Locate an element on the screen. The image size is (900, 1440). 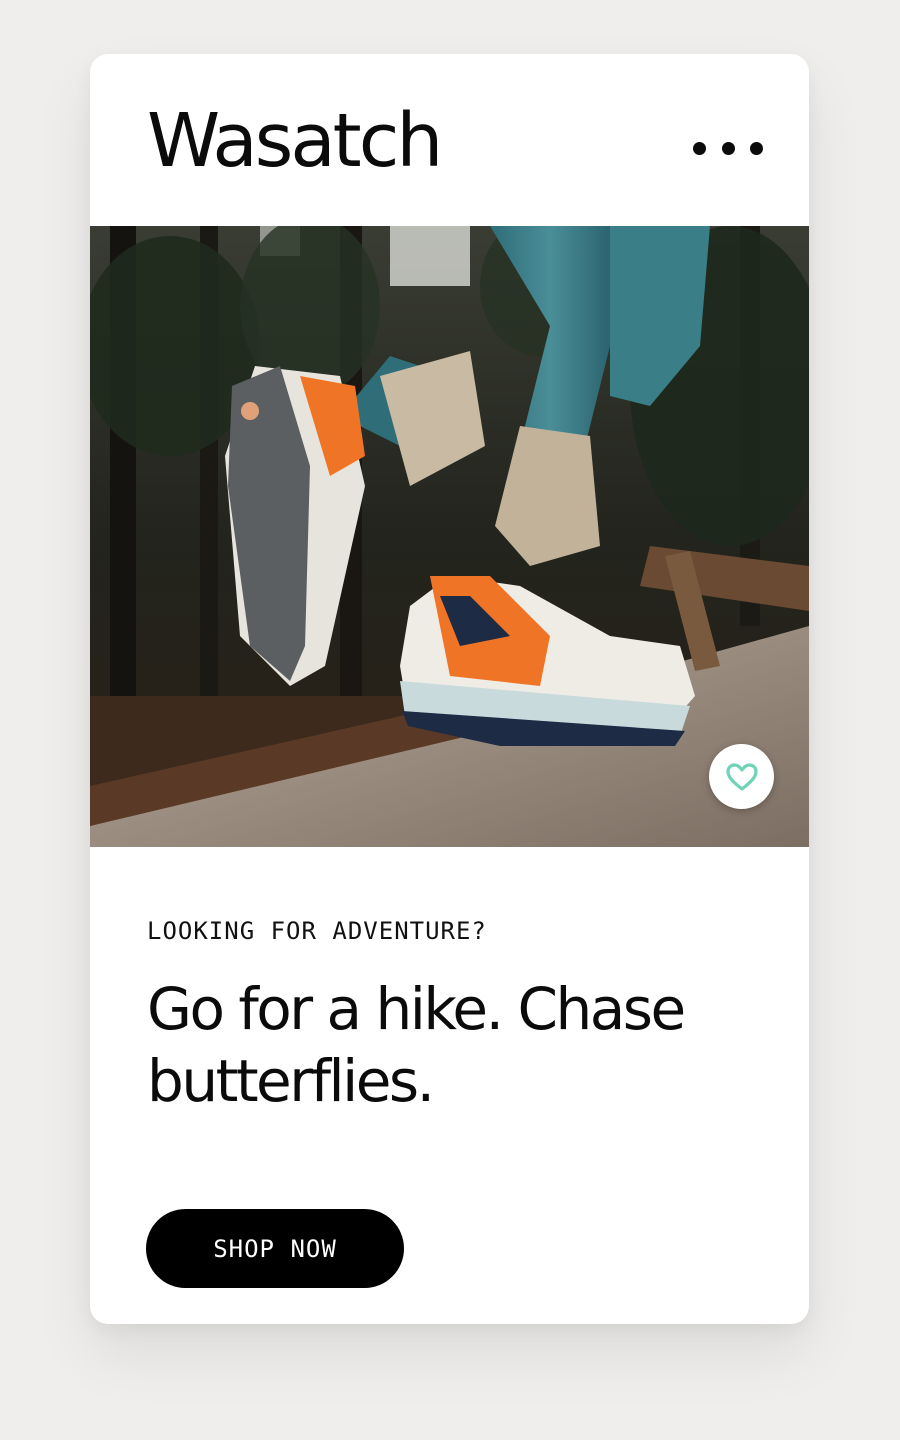
card-header: Wasatch is located at coordinates (449, 140).